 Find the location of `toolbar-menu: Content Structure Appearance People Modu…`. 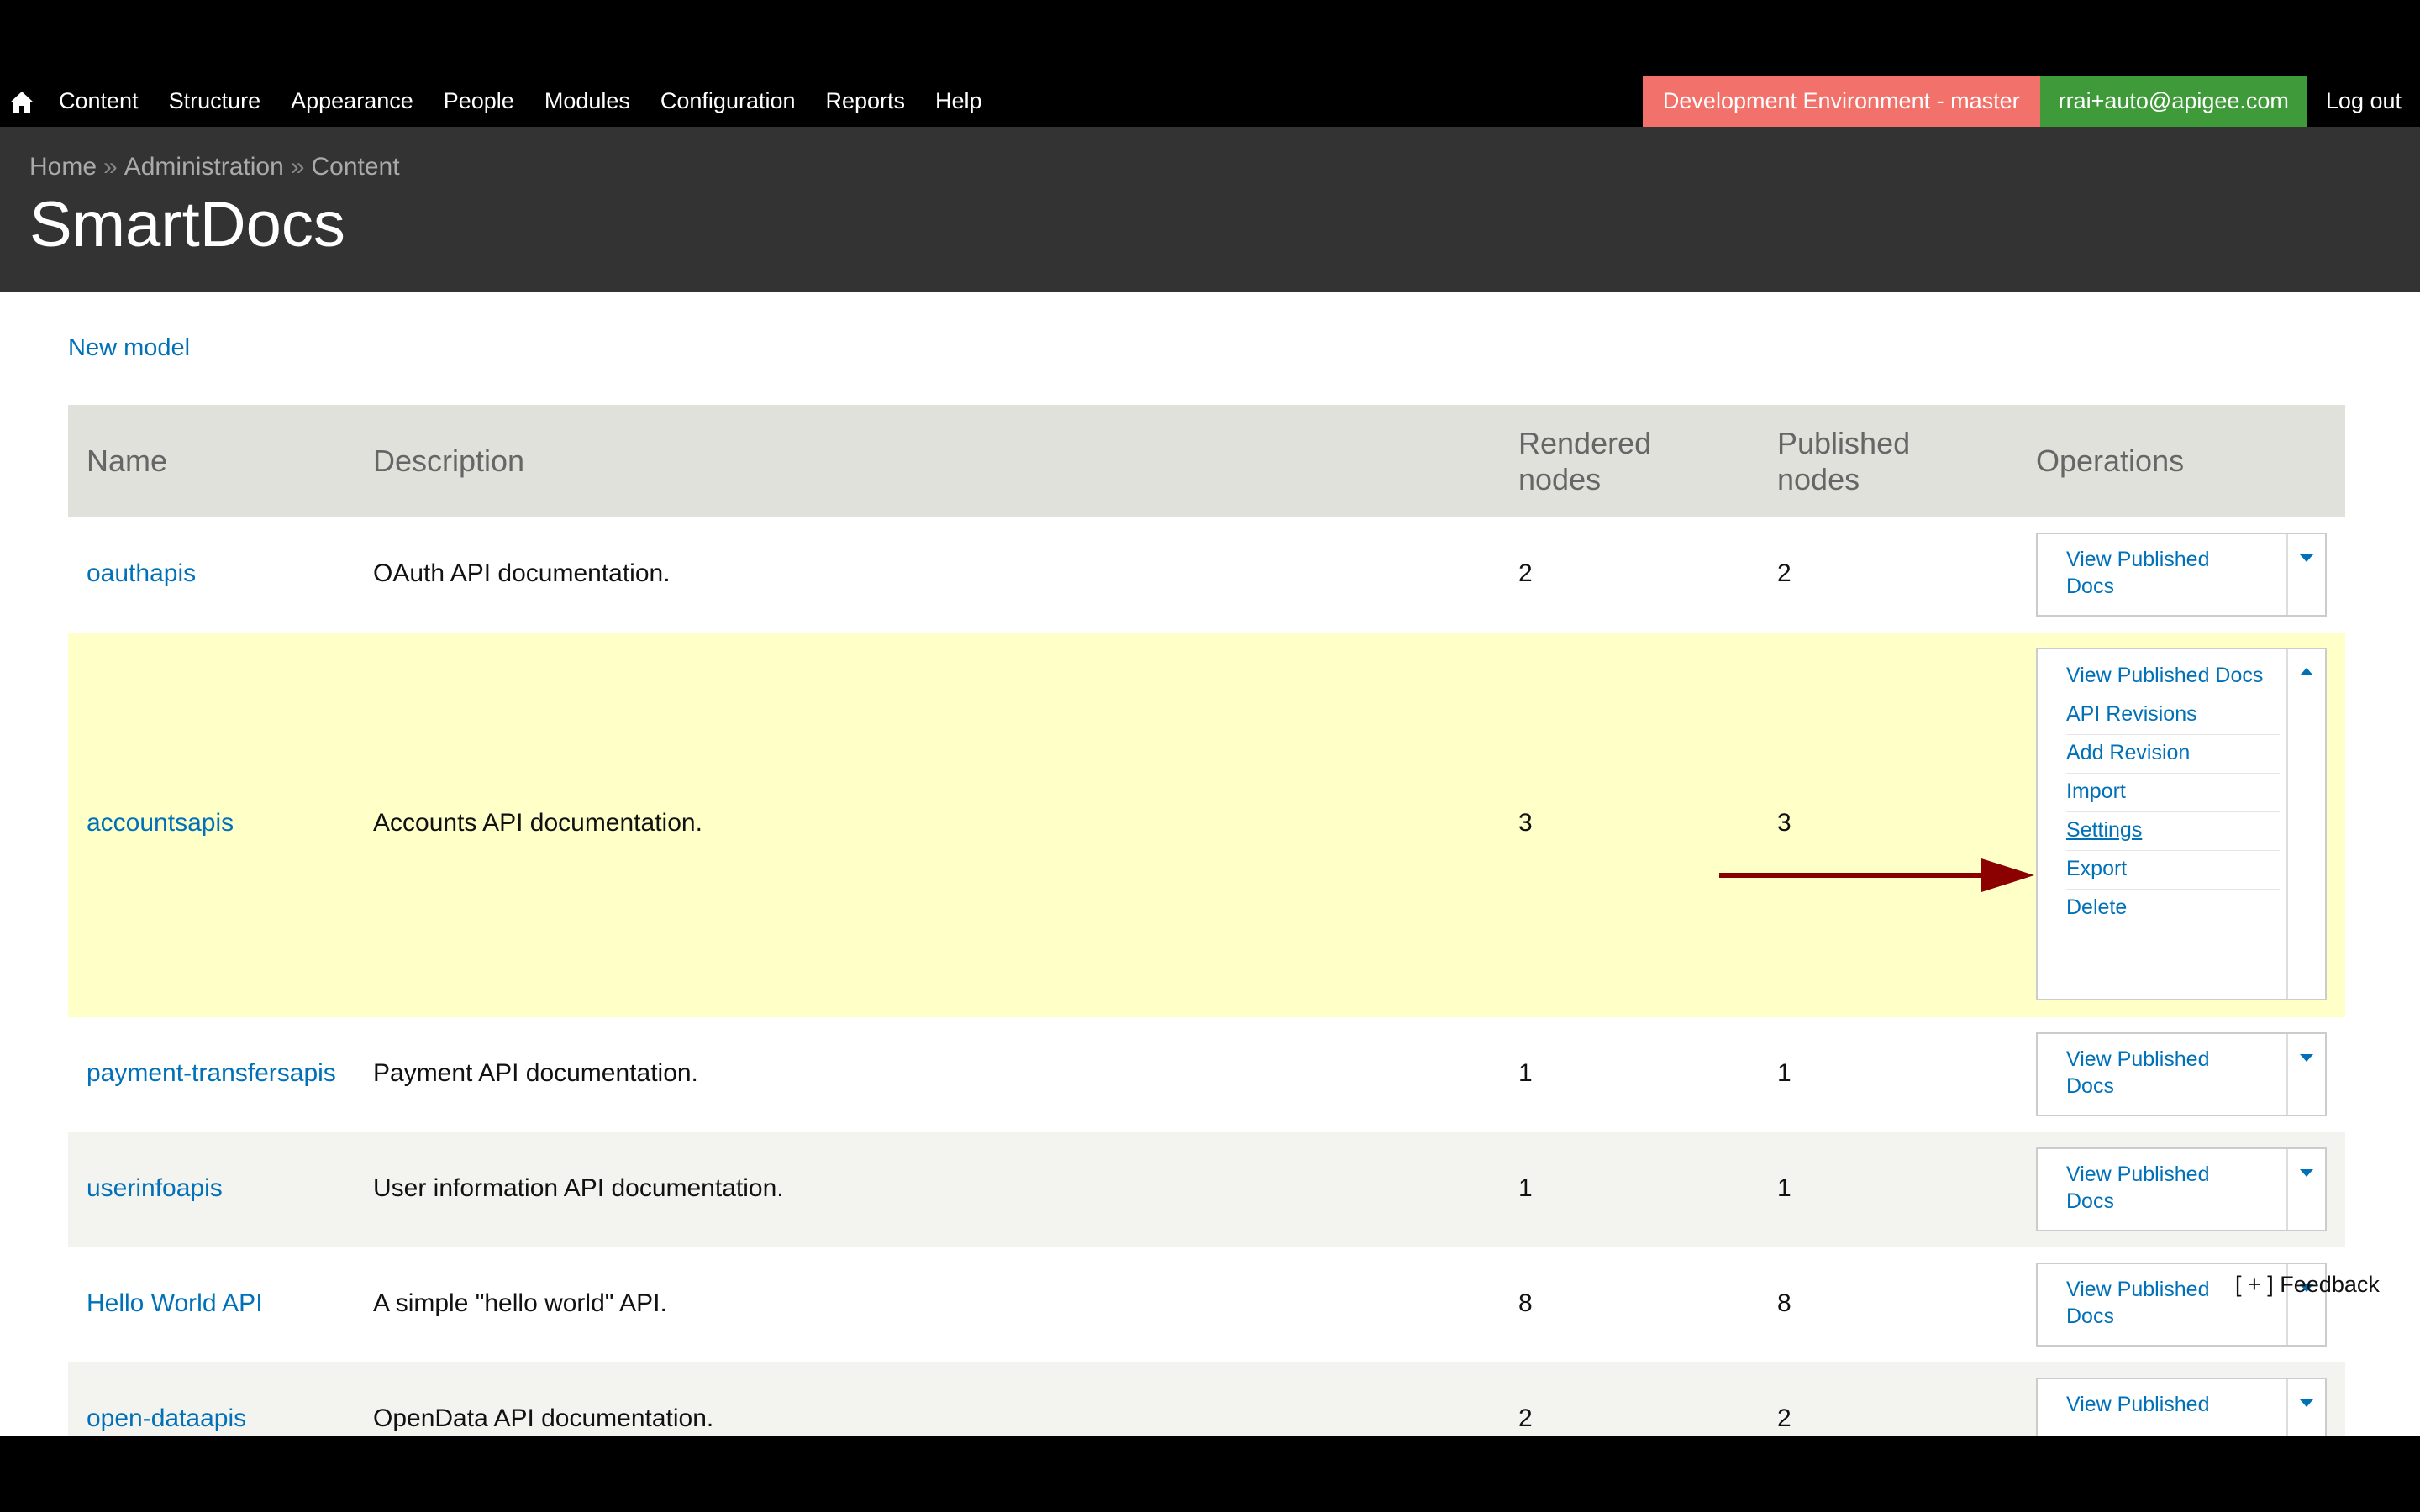

toolbar-menu: Content Structure Appearance People Modu… is located at coordinates (521, 101).